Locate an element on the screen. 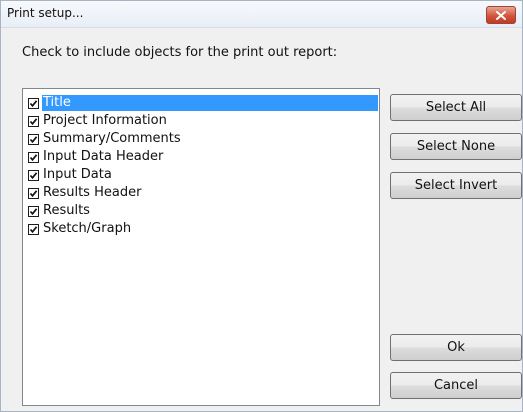  list-item-label: Input Data is located at coordinates (77, 174).